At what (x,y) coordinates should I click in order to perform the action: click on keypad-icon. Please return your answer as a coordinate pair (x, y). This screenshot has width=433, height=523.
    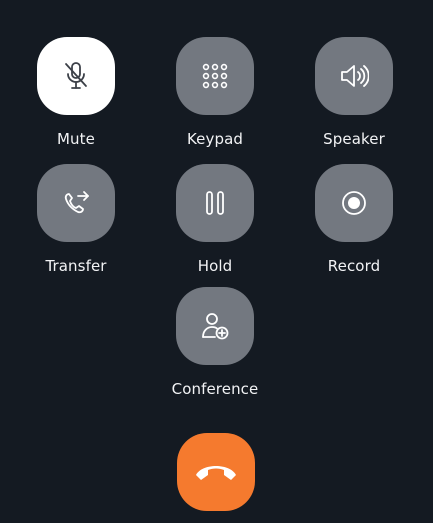
    Looking at the image, I should click on (215, 76).